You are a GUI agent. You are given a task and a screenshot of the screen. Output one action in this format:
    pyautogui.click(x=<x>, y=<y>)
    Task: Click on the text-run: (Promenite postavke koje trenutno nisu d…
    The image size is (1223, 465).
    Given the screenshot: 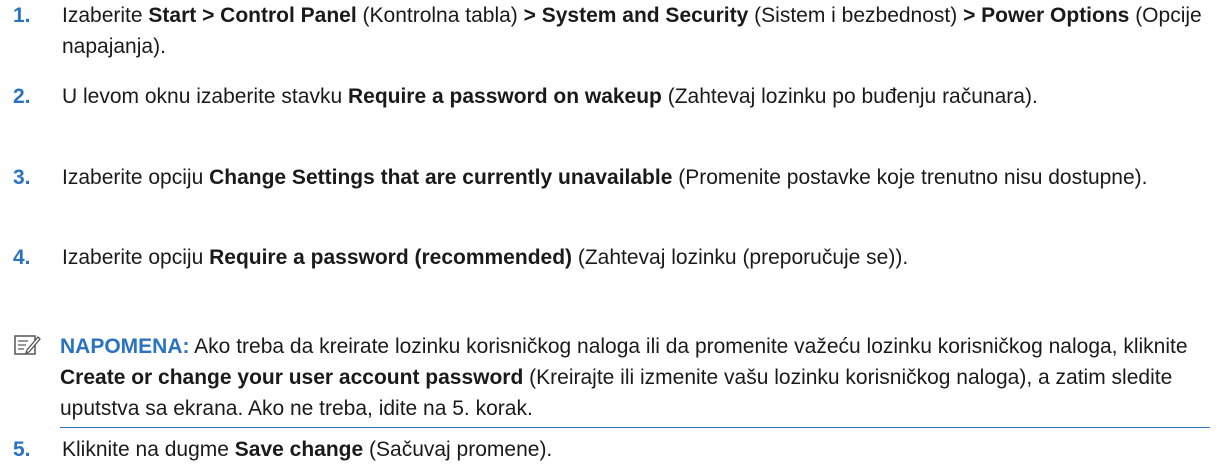 What is the action you would take?
    pyautogui.click(x=910, y=177)
    